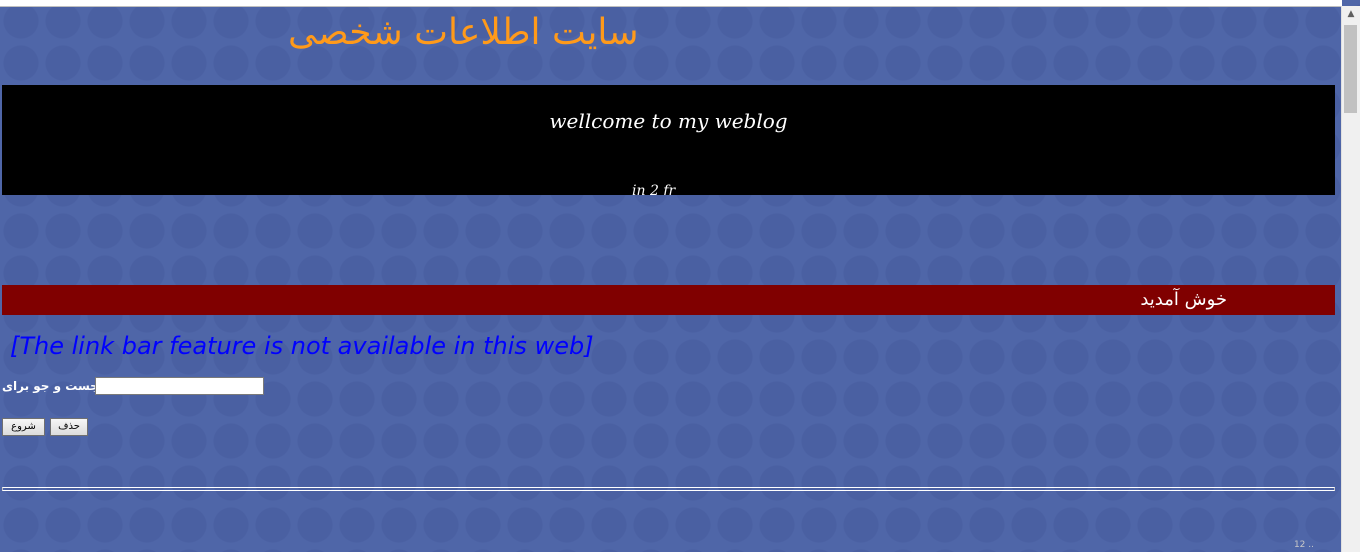 This screenshot has height=552, width=1360. I want to click on scrollbar-thumb, so click(1350, 69).